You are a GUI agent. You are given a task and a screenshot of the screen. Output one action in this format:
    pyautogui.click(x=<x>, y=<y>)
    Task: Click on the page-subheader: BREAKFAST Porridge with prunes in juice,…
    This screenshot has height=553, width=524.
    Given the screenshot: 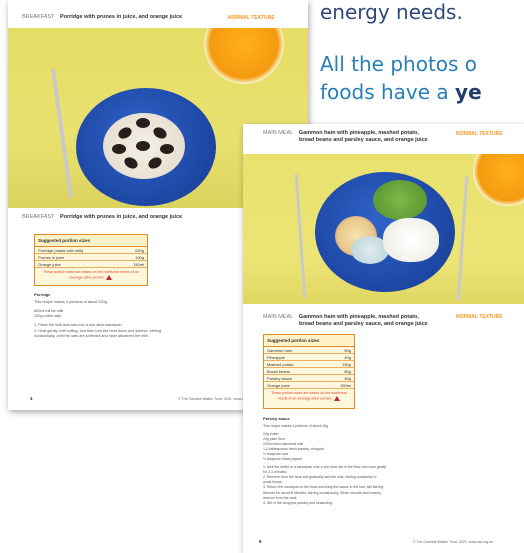 What is the action you would take?
    pyautogui.click(x=102, y=217)
    